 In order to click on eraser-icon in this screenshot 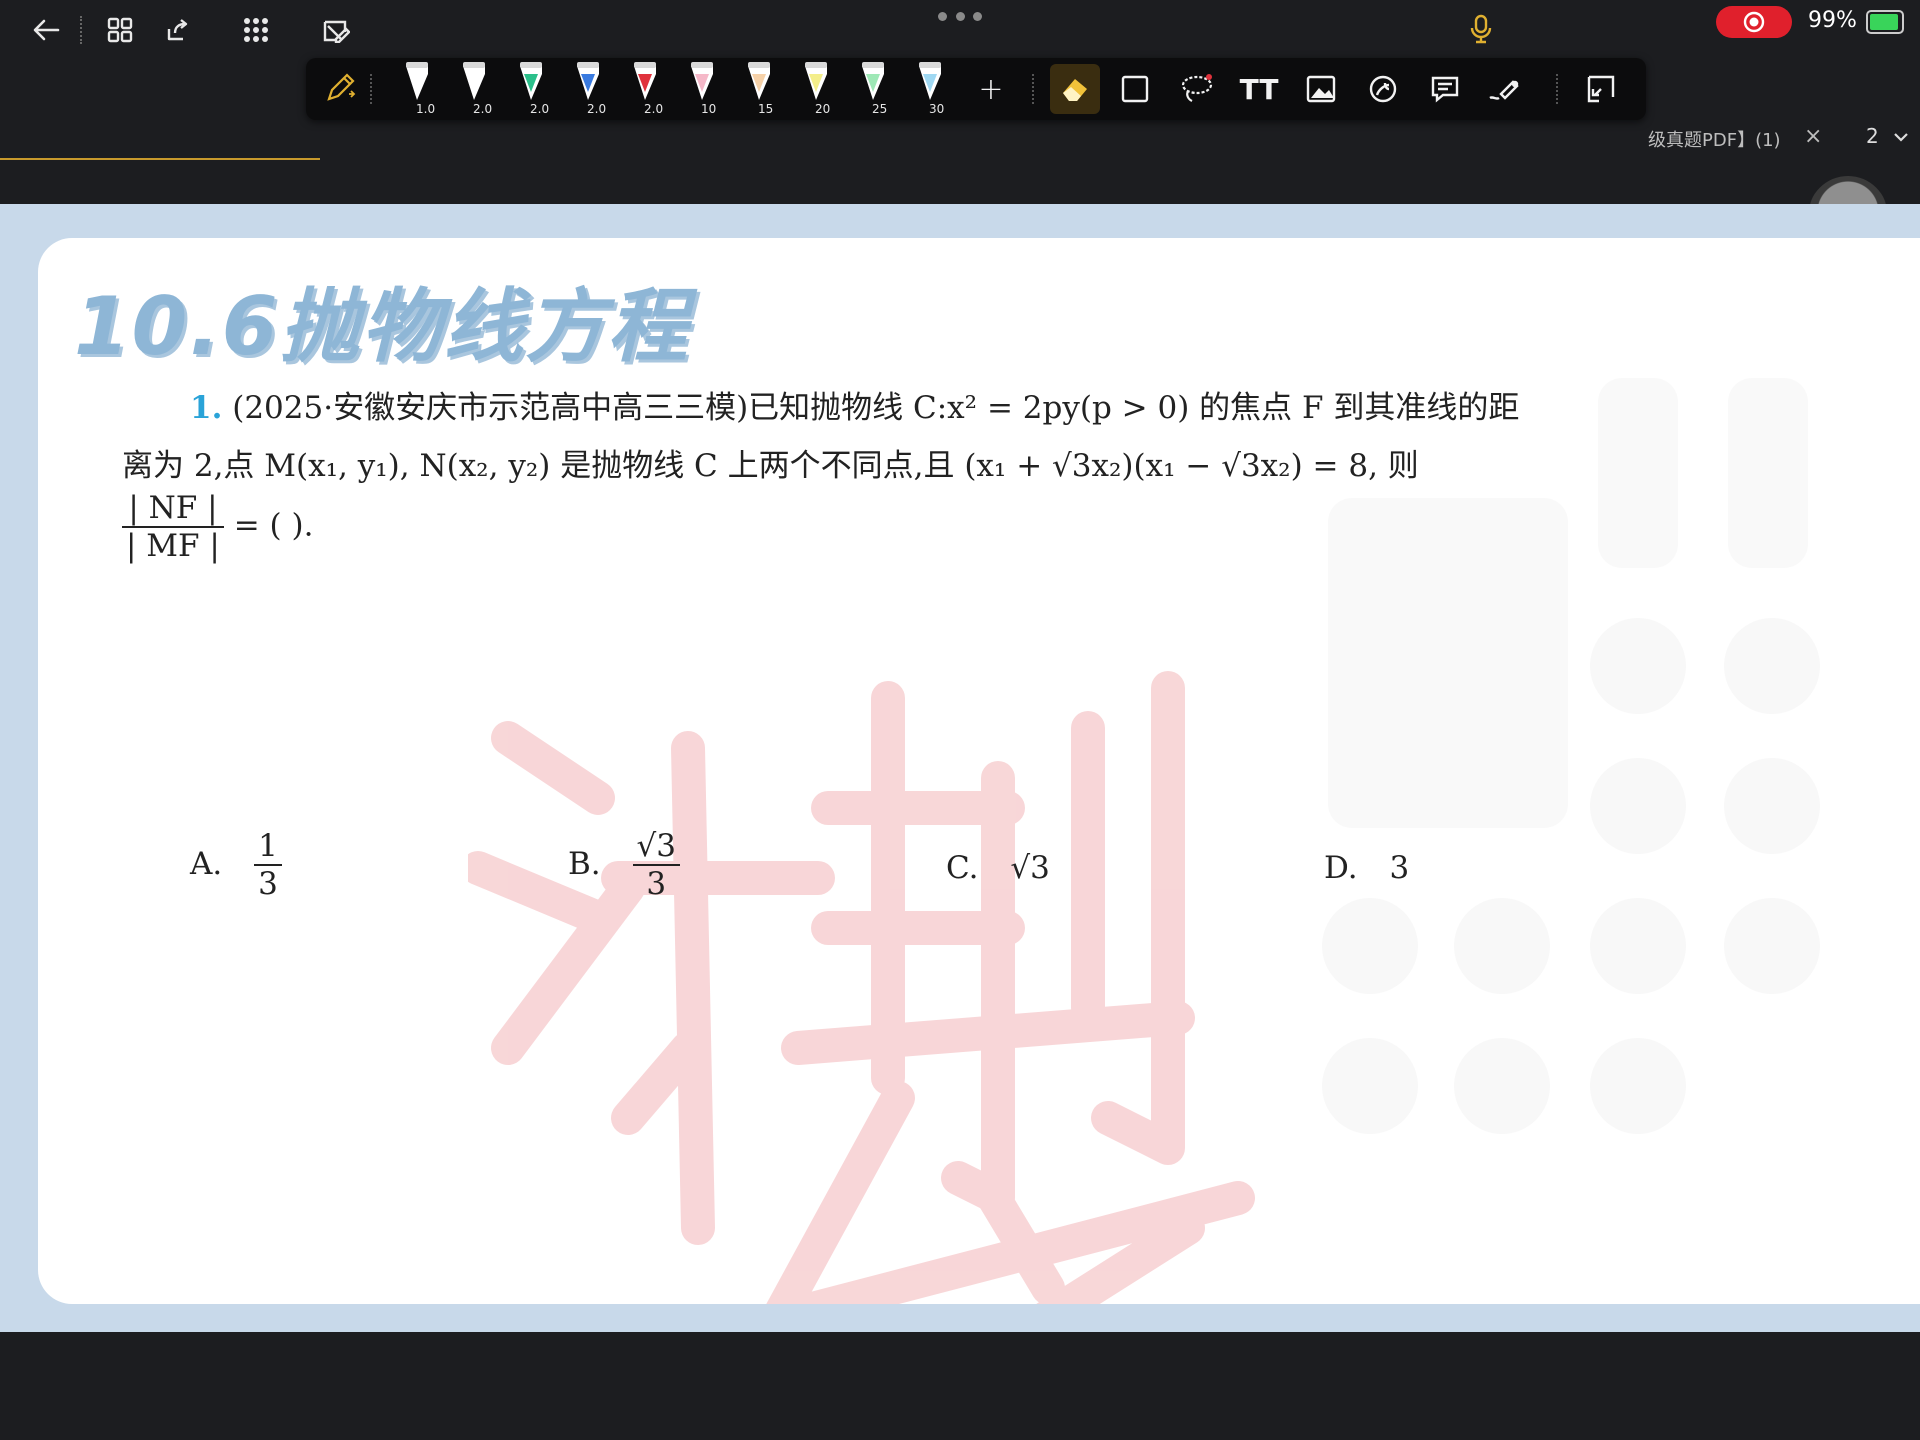, I will do `click(1075, 89)`.